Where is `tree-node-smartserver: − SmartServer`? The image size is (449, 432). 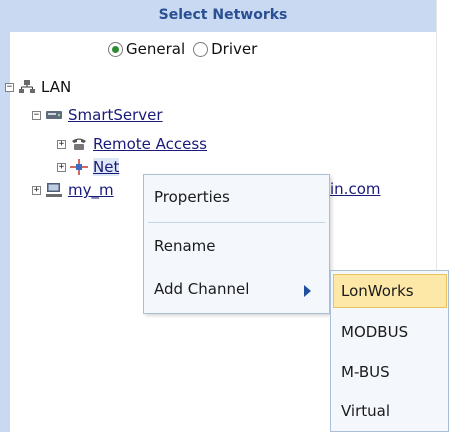
tree-node-smartserver: − SmartServer is located at coordinates (97, 115).